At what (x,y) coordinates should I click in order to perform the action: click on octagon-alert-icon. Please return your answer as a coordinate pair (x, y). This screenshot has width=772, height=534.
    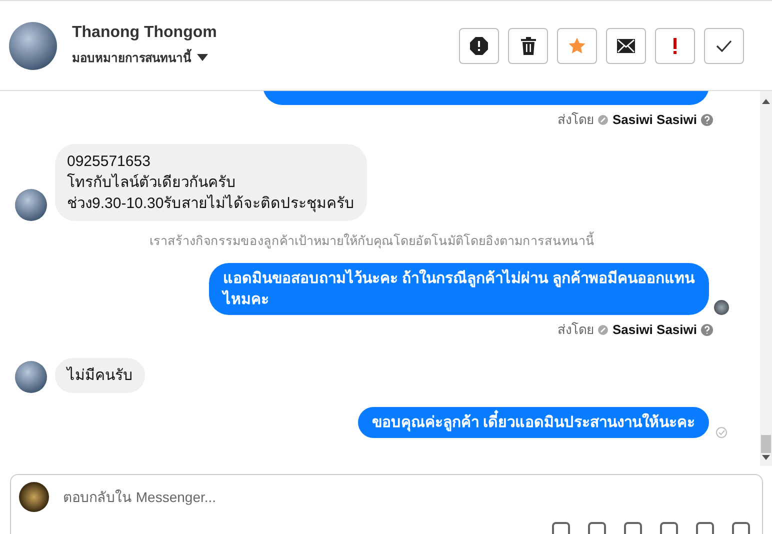
    Looking at the image, I should click on (479, 45).